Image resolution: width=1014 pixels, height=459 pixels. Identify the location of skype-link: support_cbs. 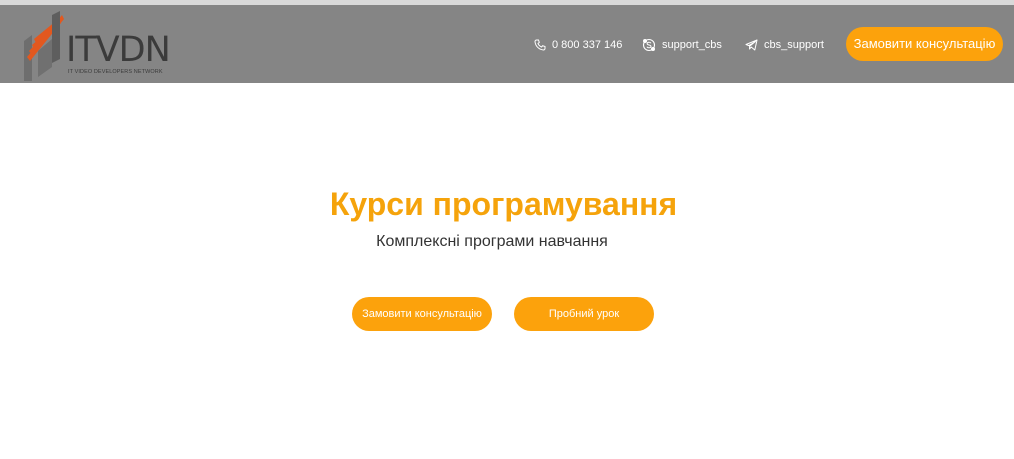
(682, 45).